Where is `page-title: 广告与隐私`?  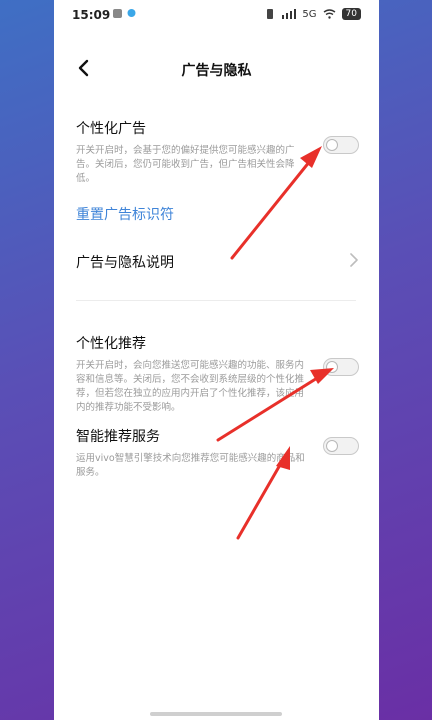 page-title: 广告与隐私 is located at coordinates (216, 71).